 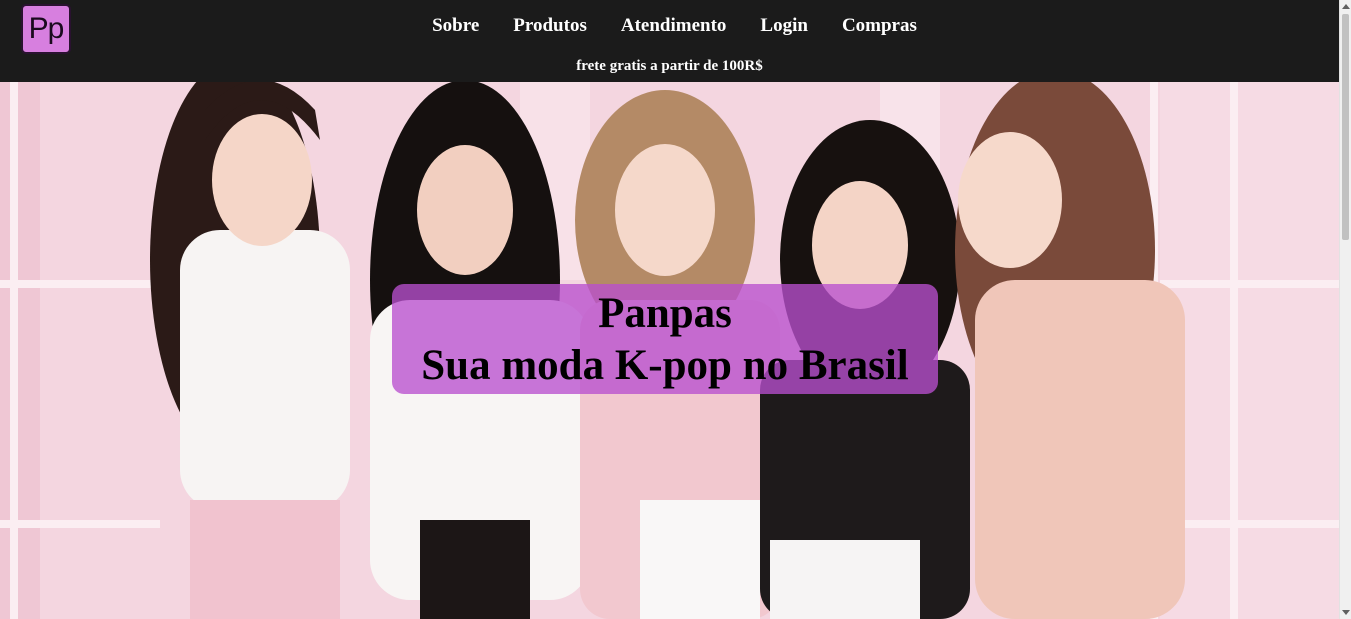 What do you see at coordinates (550, 26) in the screenshot?
I see `nav-link-produtos: Produtos` at bounding box center [550, 26].